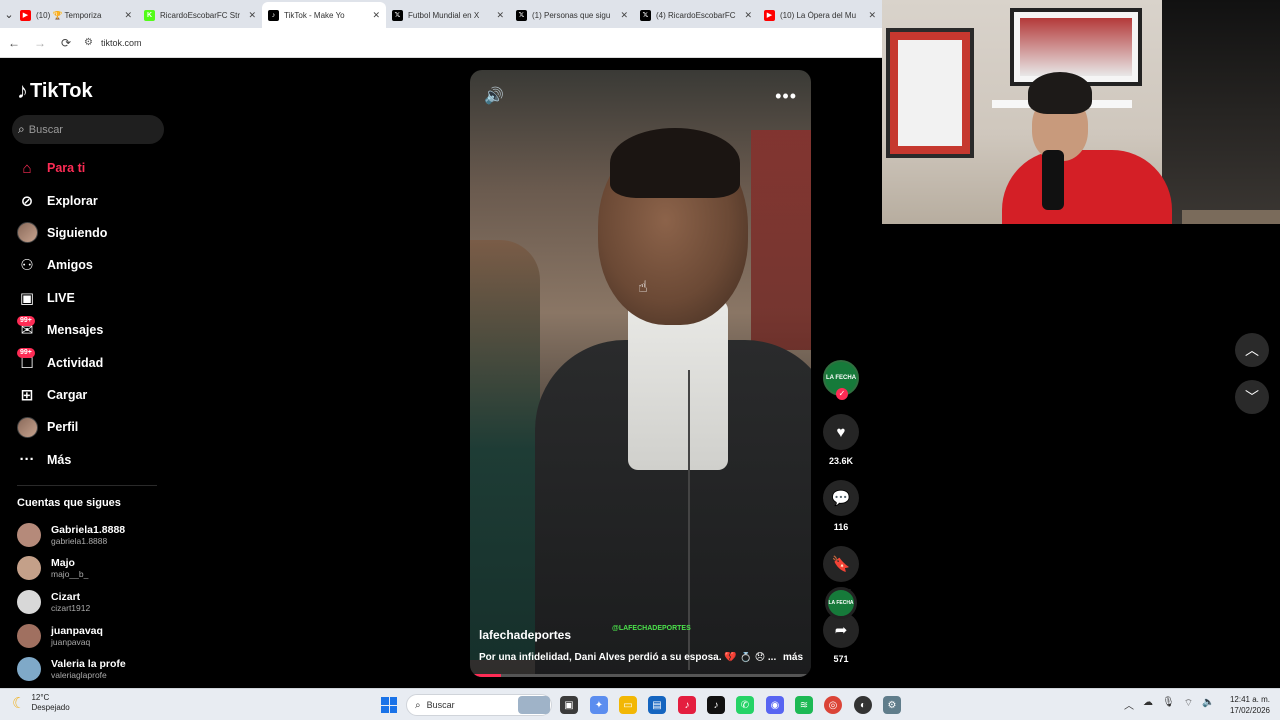  What do you see at coordinates (483, 43) in the screenshot?
I see `url-field: ⚙ tiktok.com` at bounding box center [483, 43].